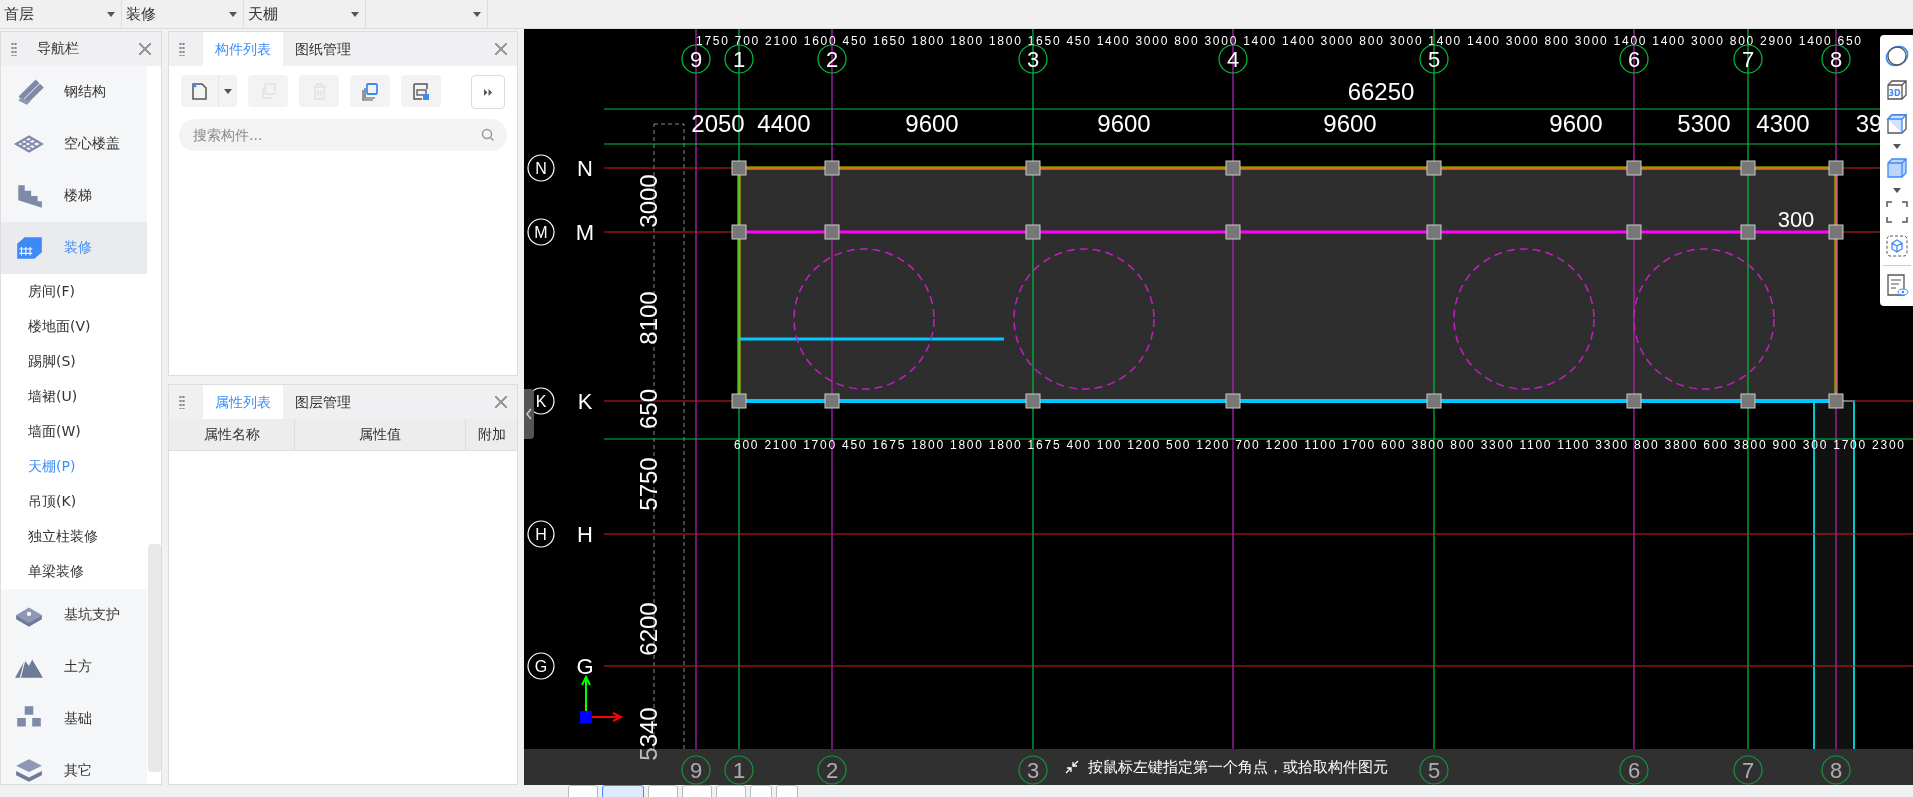  I want to click on axis-label: 6, so click(1634, 59).